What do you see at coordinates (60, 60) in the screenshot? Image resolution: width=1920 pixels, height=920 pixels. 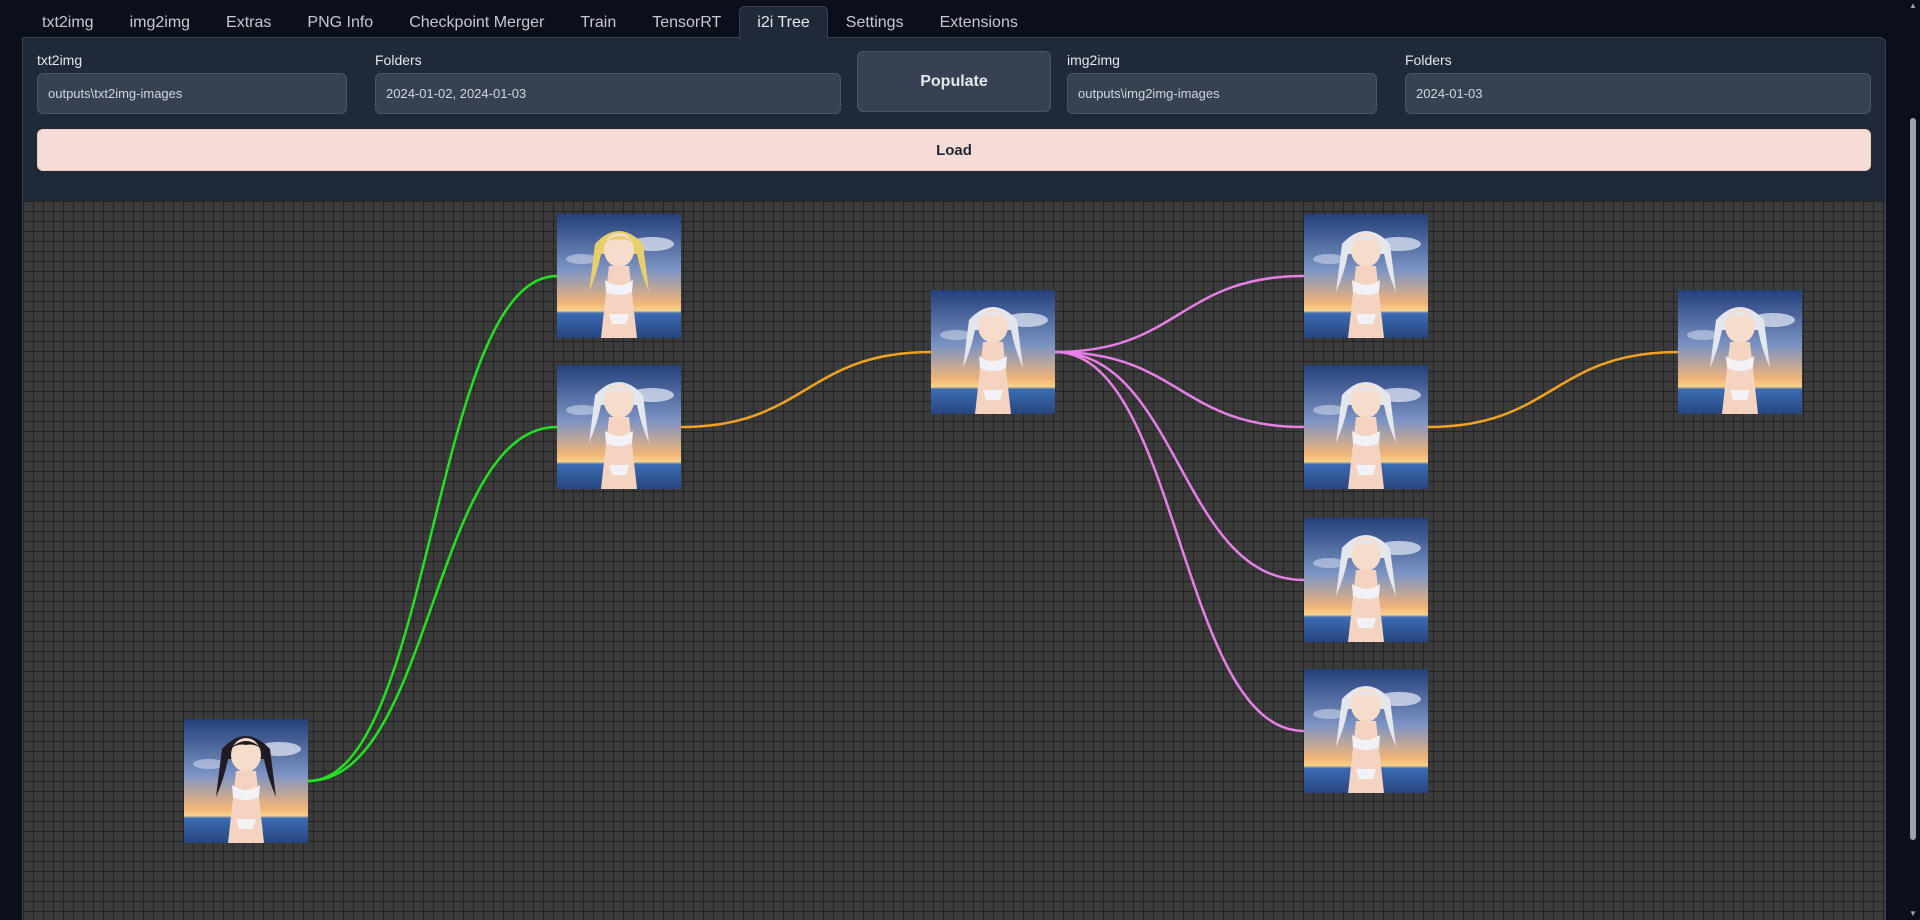 I see `txt2img-dir-label: txt2img` at bounding box center [60, 60].